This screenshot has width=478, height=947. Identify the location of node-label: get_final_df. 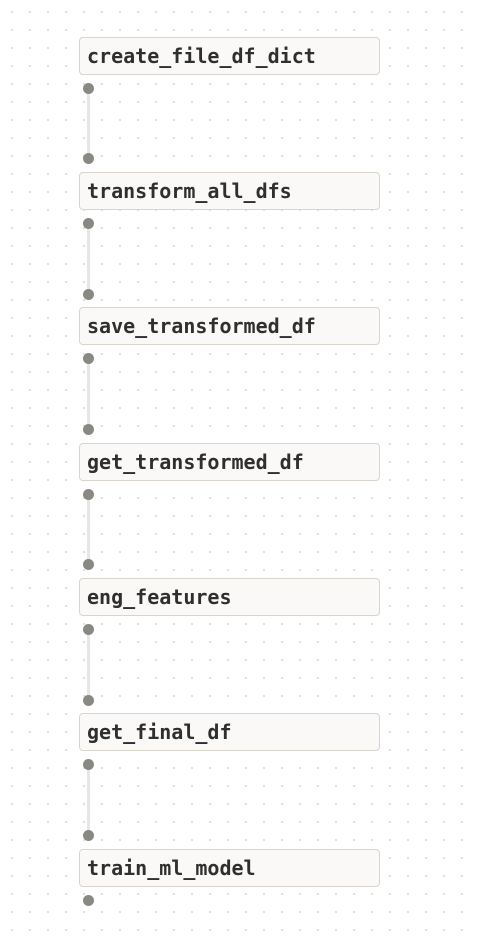
(159, 732).